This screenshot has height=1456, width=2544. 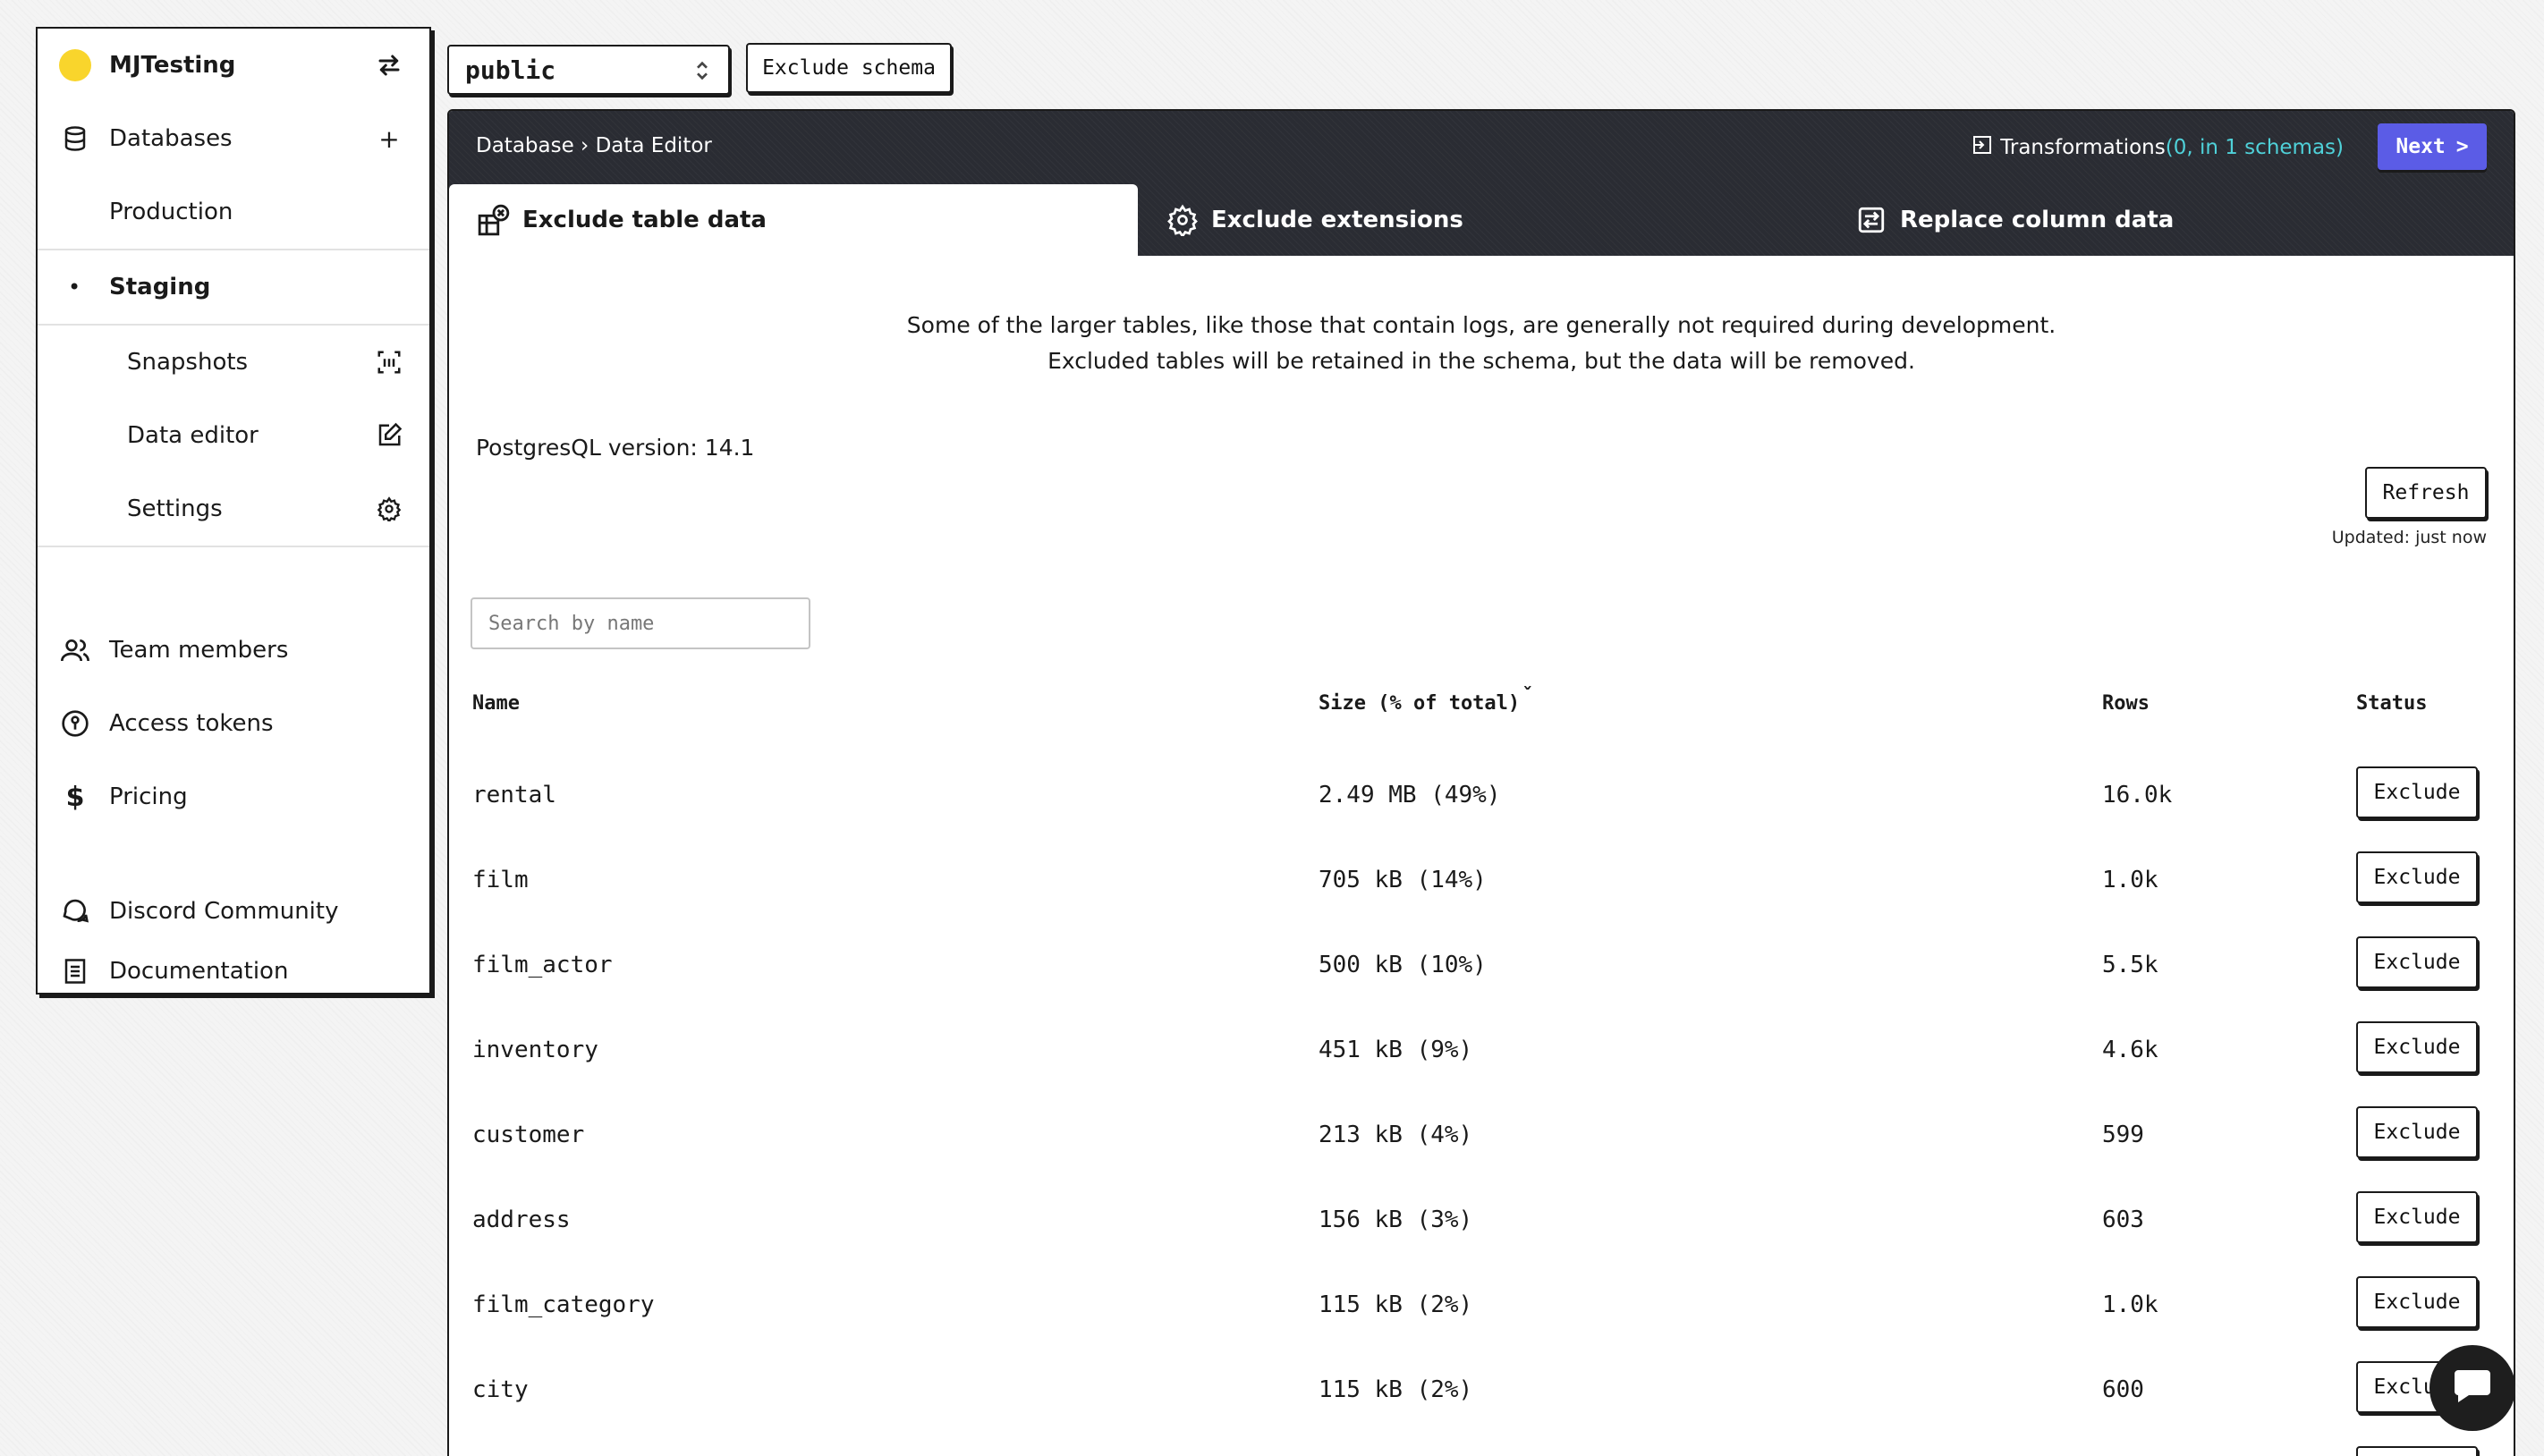 I want to click on sidebar-item-label: Documentation, so click(x=199, y=971).